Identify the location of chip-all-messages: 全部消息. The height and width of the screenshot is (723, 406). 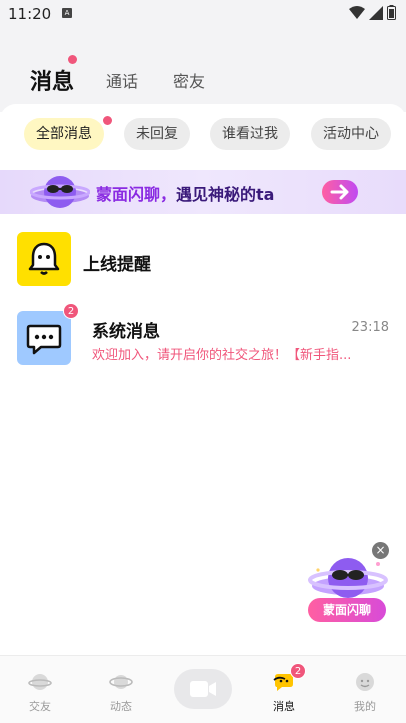
(64, 134).